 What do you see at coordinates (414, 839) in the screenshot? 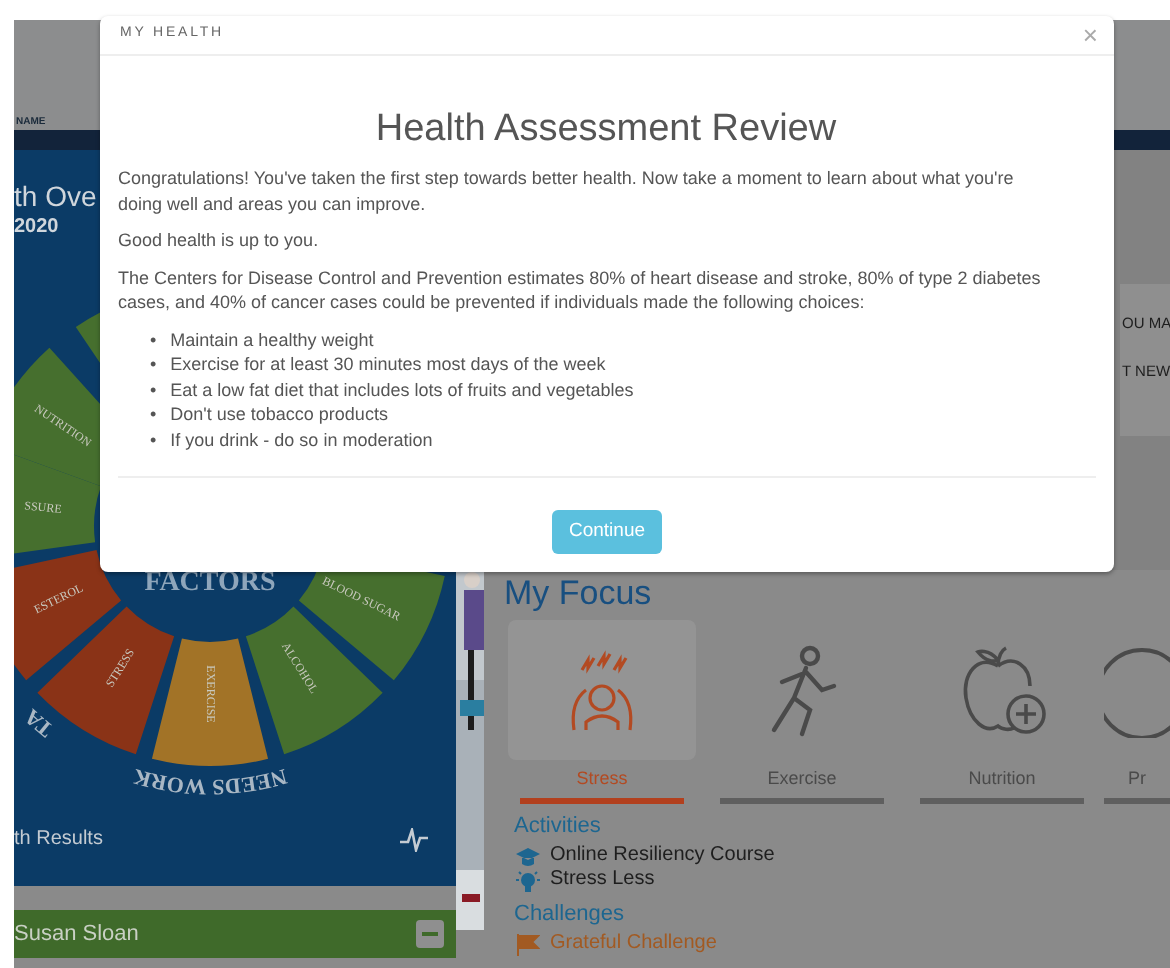
I see `pulse-icon` at bounding box center [414, 839].